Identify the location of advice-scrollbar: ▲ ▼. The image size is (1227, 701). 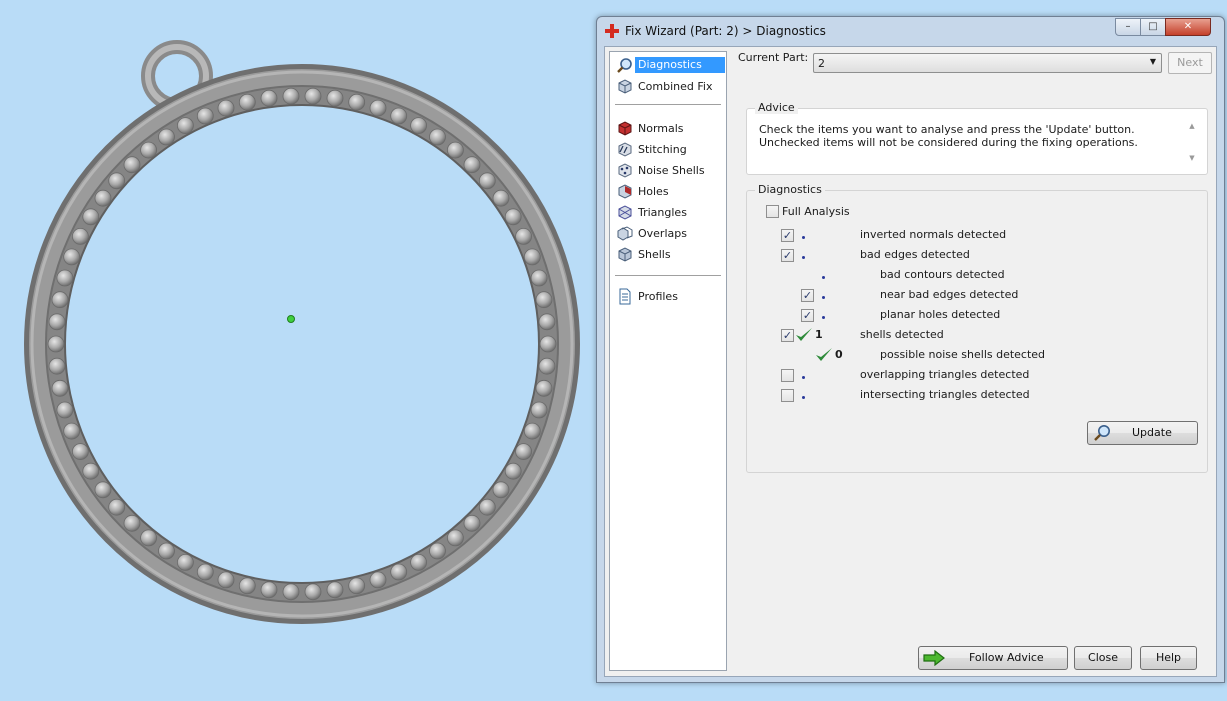
(1192, 145).